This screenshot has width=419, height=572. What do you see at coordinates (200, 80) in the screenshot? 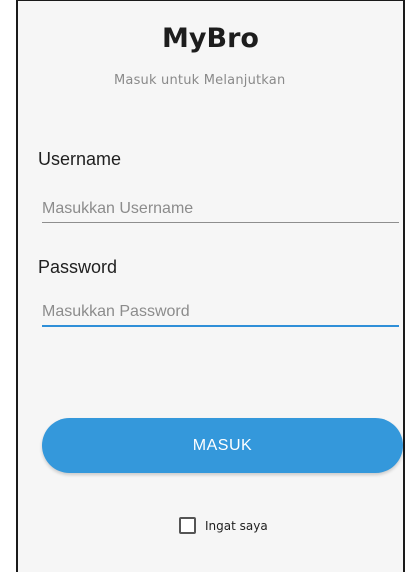
I see `app-subtitle: Masuk untuk Melanjutkan` at bounding box center [200, 80].